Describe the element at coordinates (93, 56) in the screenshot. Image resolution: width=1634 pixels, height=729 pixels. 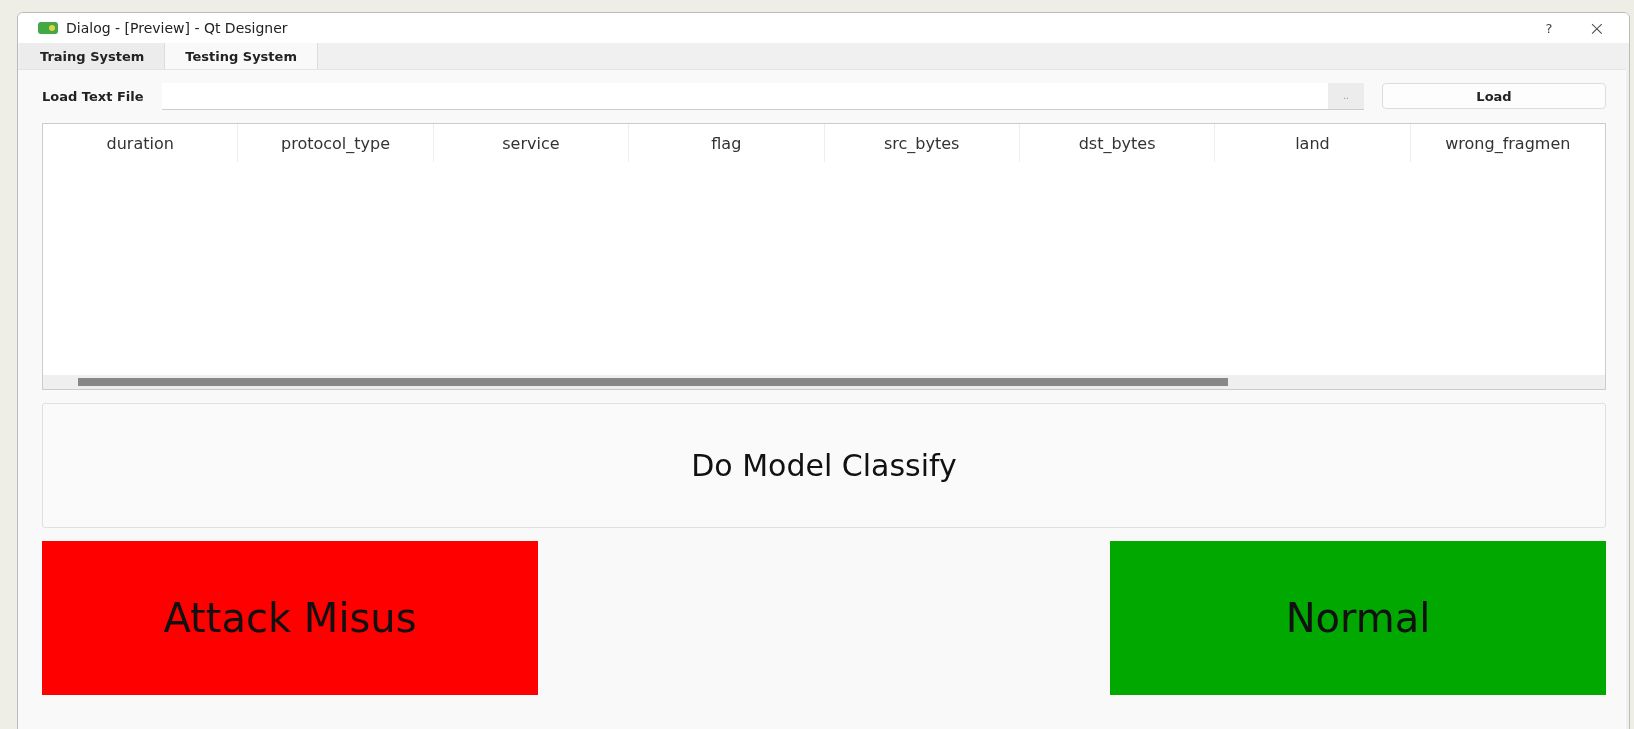
I see `tab: Traing System` at that location.